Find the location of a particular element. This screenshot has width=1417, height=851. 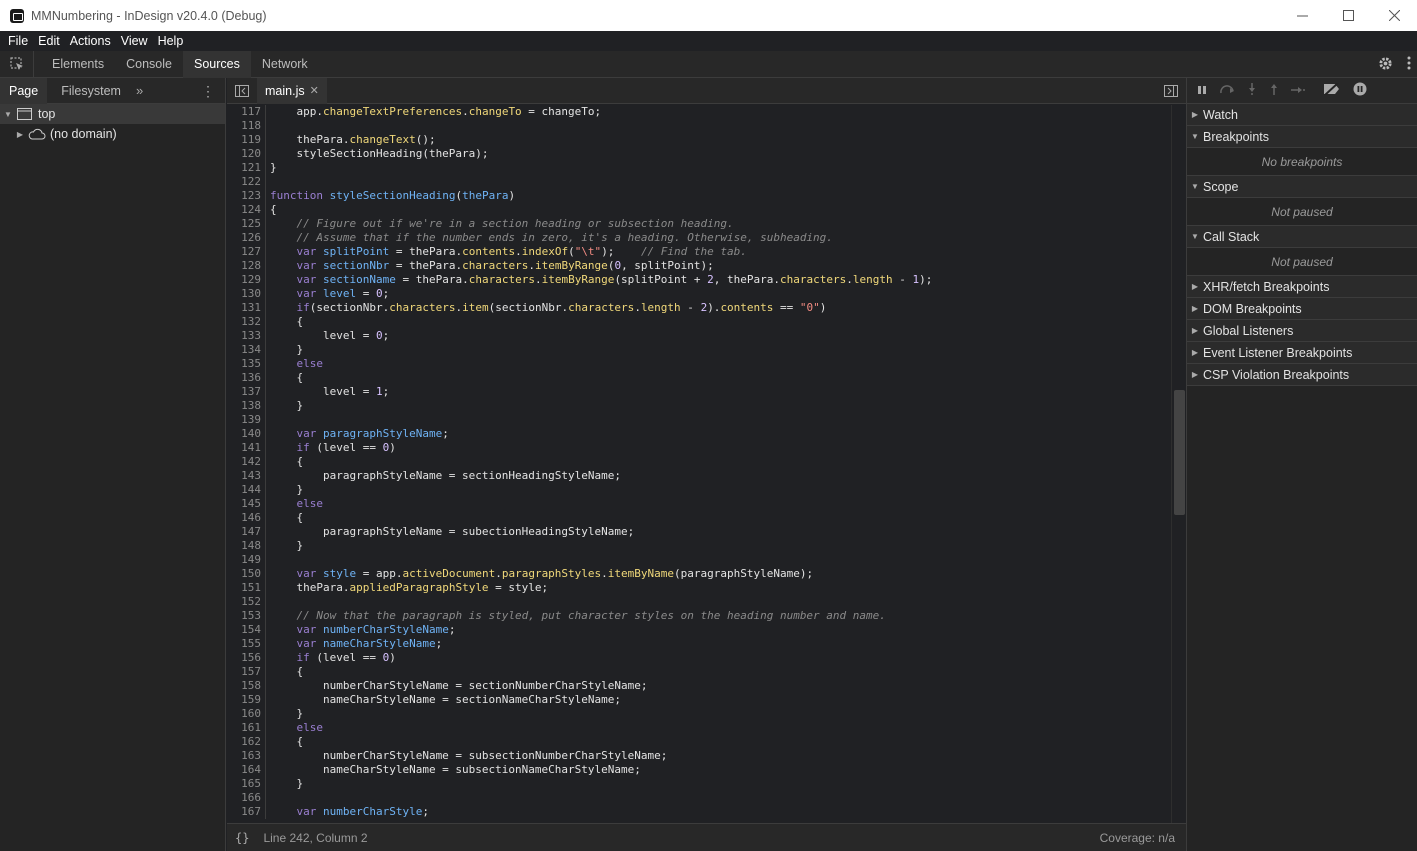

section-global-listeners: ▶ Global Listeners is located at coordinates (1302, 331).